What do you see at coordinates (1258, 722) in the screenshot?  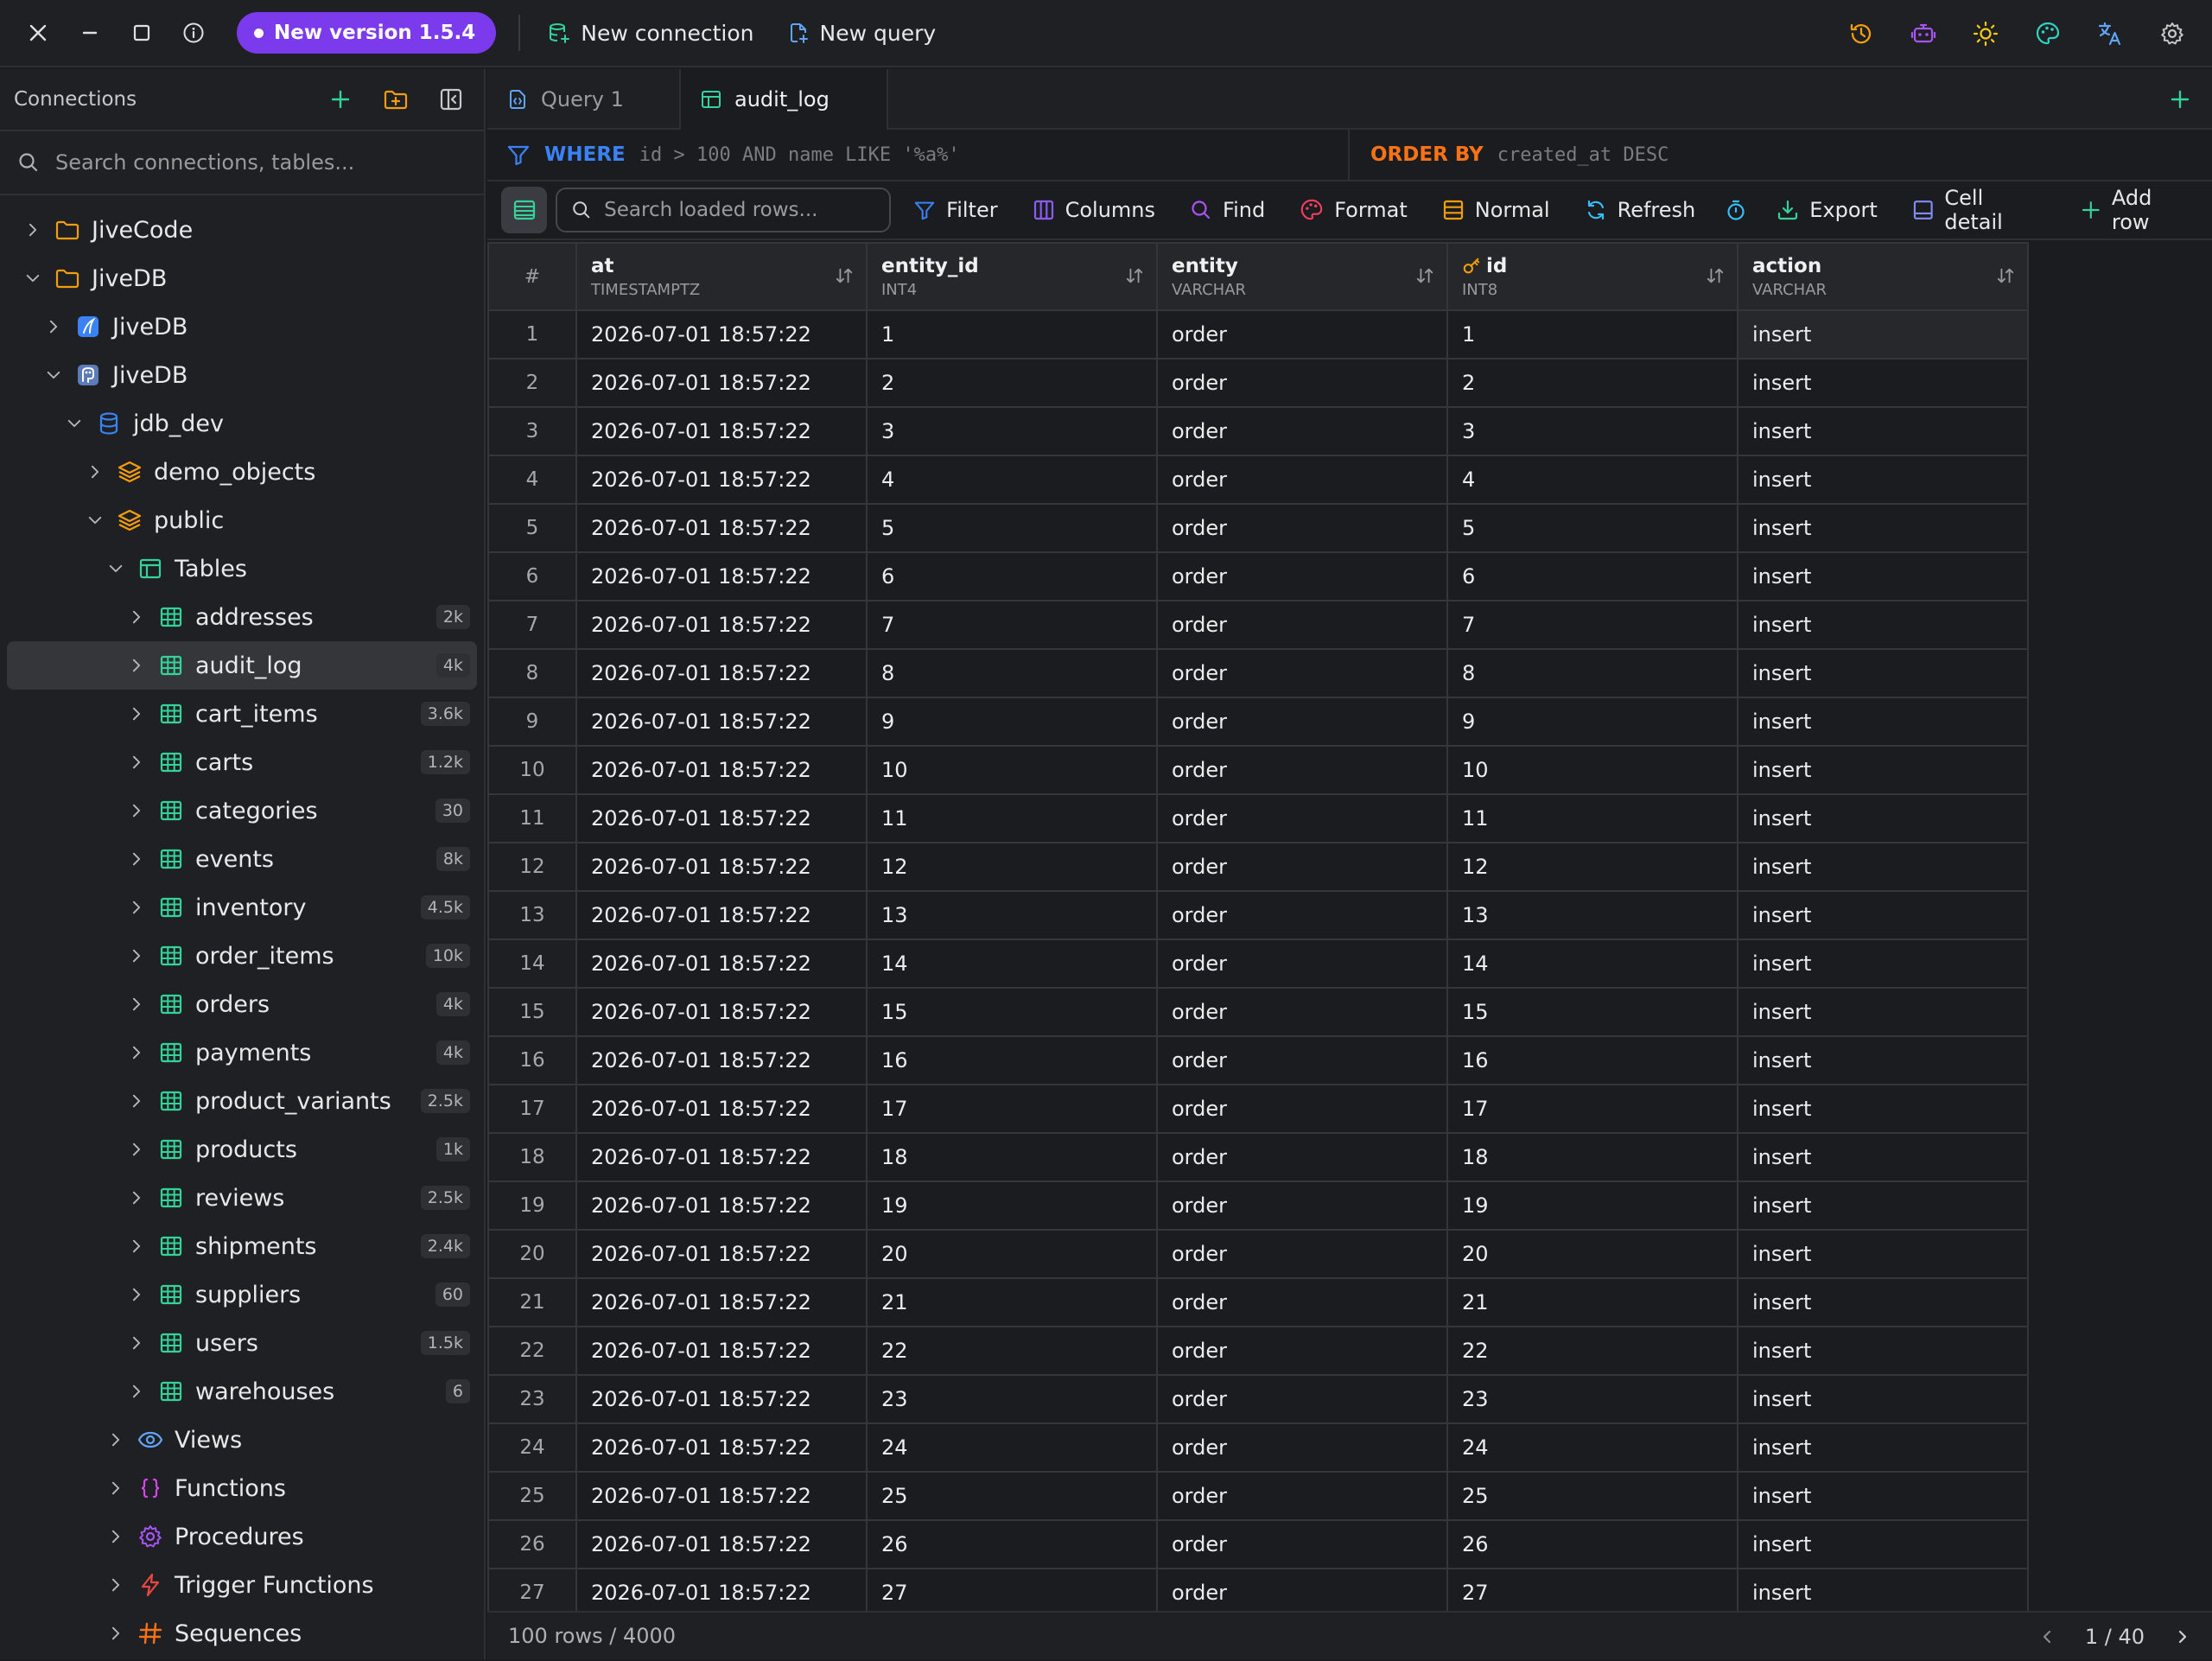 I see `table-row: 9 2026-07-01 18:57:22 9 order 9 insert` at bounding box center [1258, 722].